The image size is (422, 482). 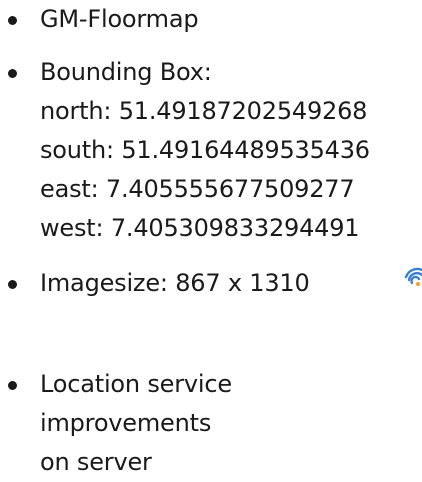 I want to click on imagesize-text: Imagesize: 867 x 1310, so click(x=175, y=283).